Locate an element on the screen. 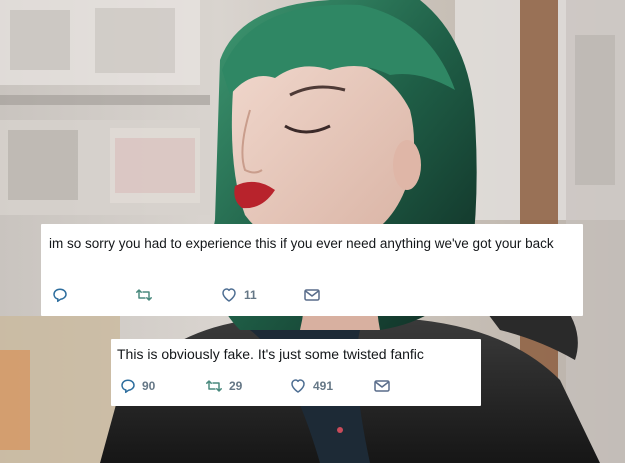 The width and height of the screenshot is (625, 463). like-count: 491 is located at coordinates (323, 386).